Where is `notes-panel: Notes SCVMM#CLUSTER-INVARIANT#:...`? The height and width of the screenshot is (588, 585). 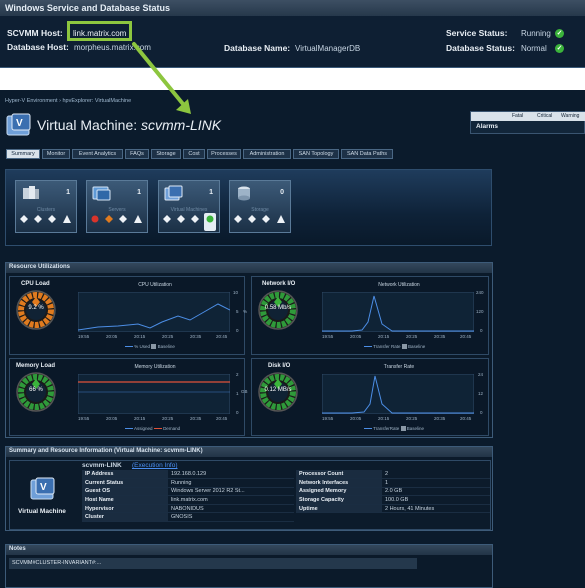 notes-panel: Notes SCVMM#CLUSTER-INVARIANT#:... is located at coordinates (249, 566).